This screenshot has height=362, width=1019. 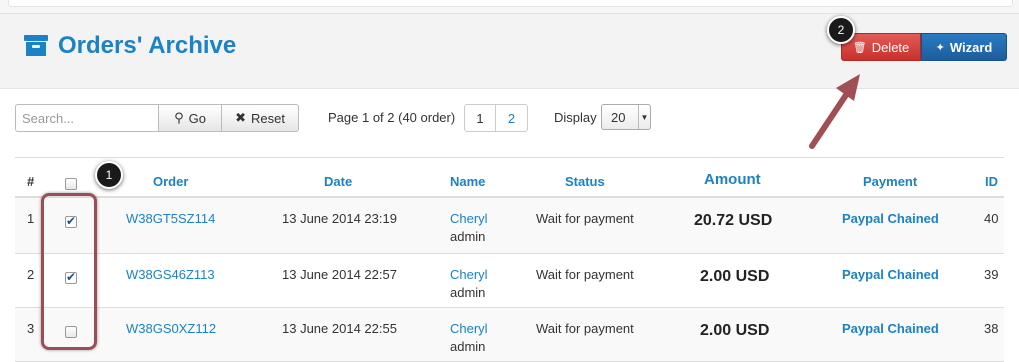 What do you see at coordinates (834, 111) in the screenshot?
I see `annotation-arrow-icon` at bounding box center [834, 111].